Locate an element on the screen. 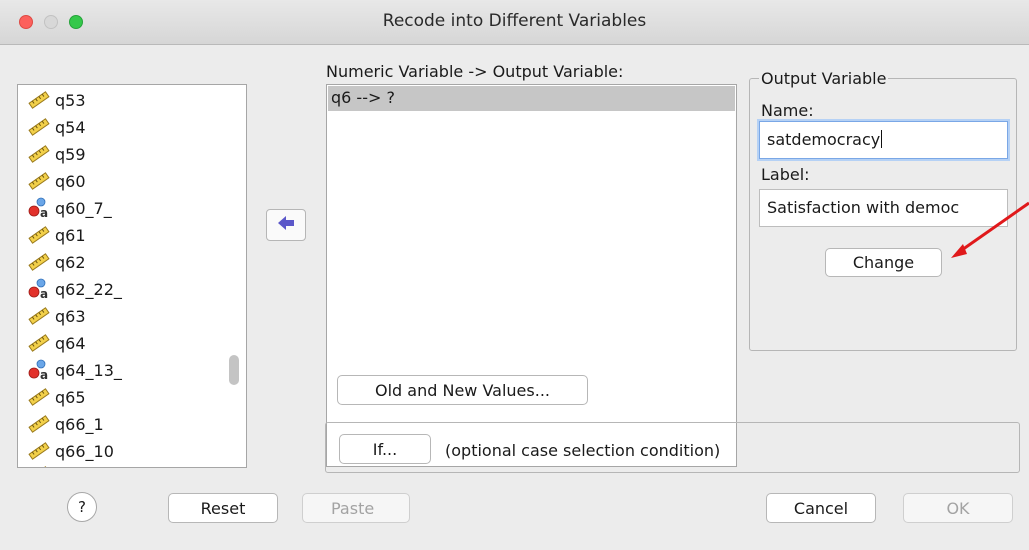  variable-label: q61 is located at coordinates (70, 235).